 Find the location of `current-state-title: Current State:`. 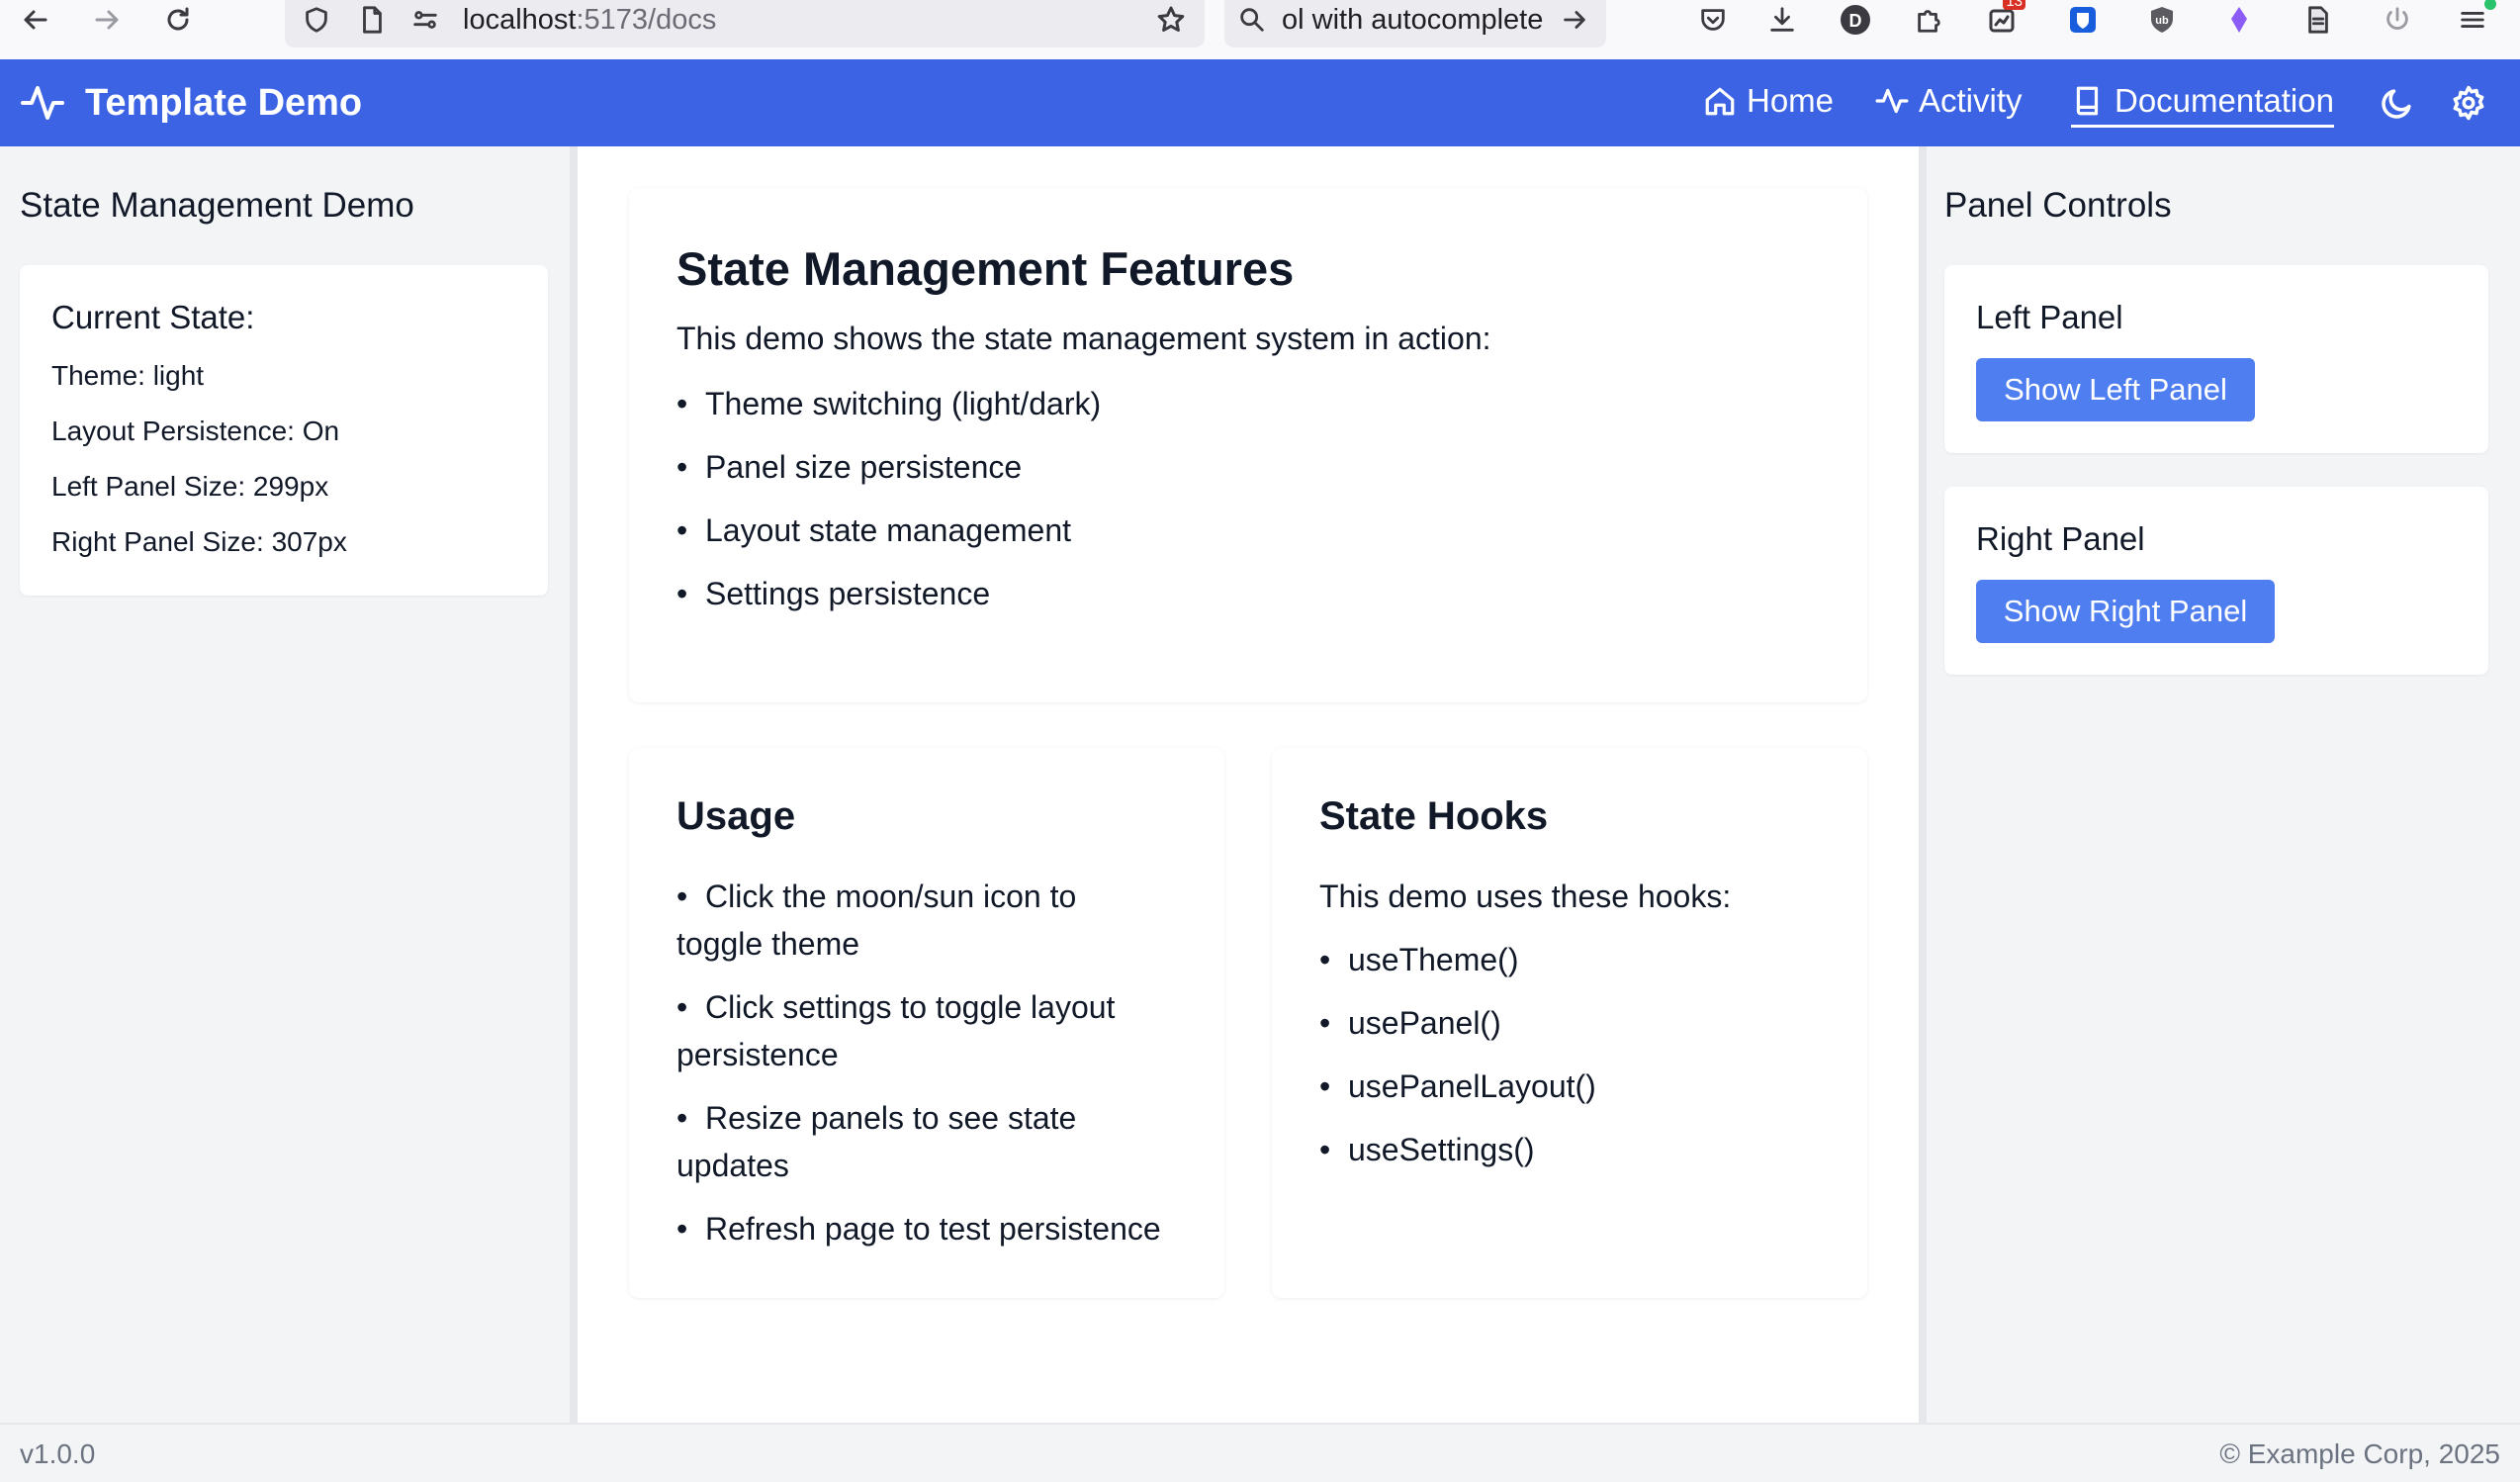

current-state-title: Current State: is located at coordinates (153, 317).